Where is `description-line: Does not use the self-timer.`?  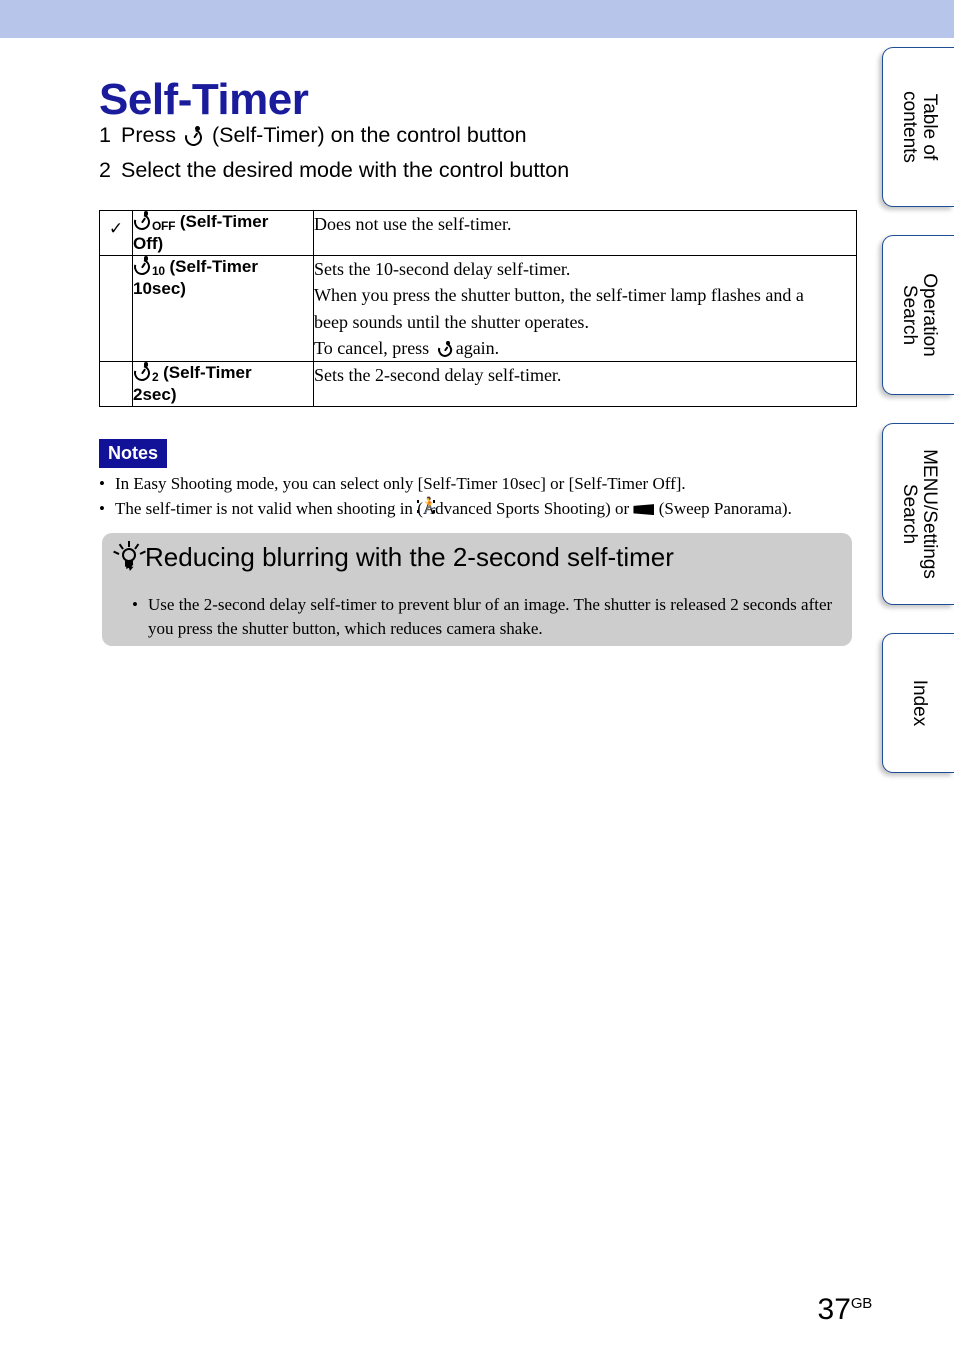 description-line: Does not use the self-timer. is located at coordinates (413, 224).